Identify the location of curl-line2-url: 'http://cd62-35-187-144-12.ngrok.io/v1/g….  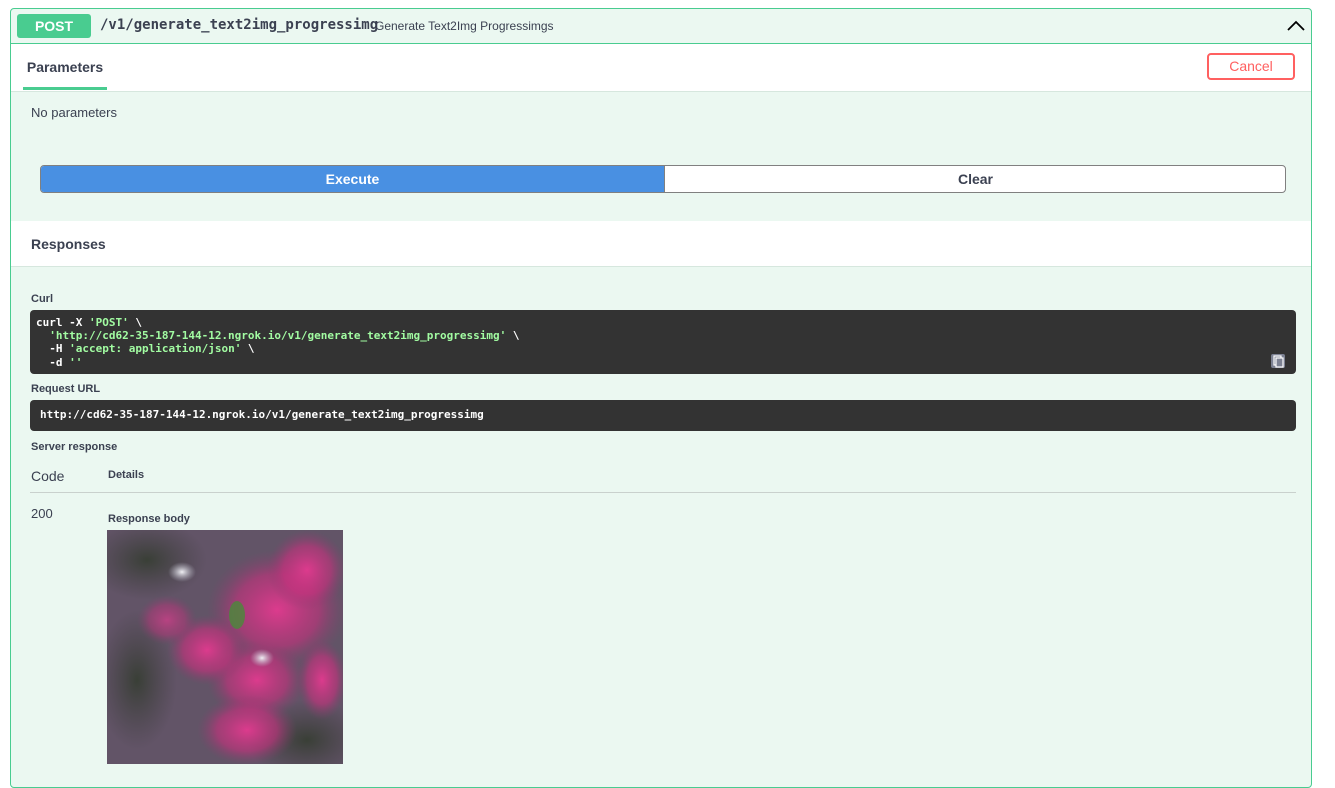
(278, 336).